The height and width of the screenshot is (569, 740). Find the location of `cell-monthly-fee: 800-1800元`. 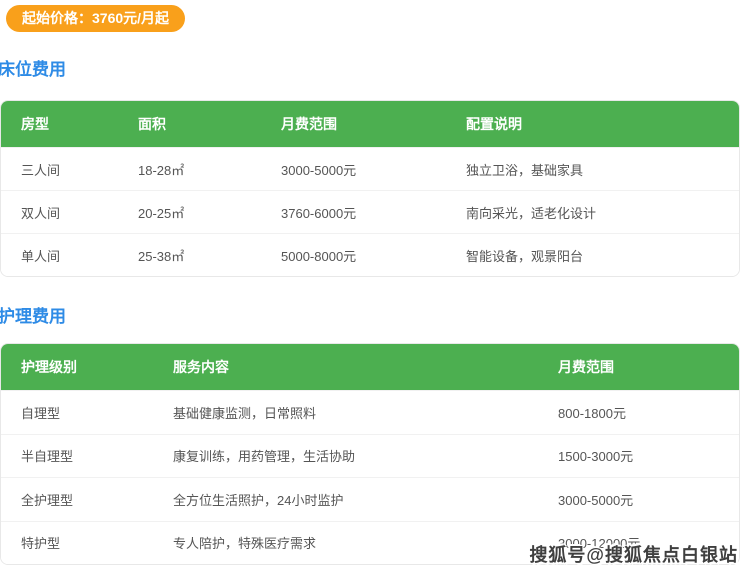

cell-monthly-fee: 800-1800元 is located at coordinates (592, 413).